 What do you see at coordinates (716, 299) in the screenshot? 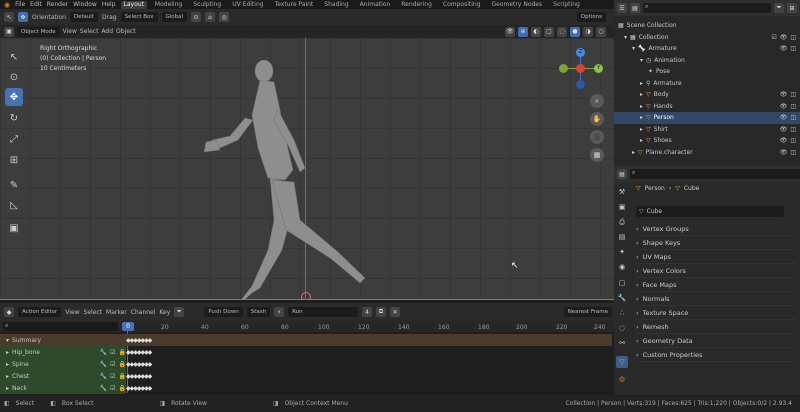
I see `section-normals: › Normals` at bounding box center [716, 299].